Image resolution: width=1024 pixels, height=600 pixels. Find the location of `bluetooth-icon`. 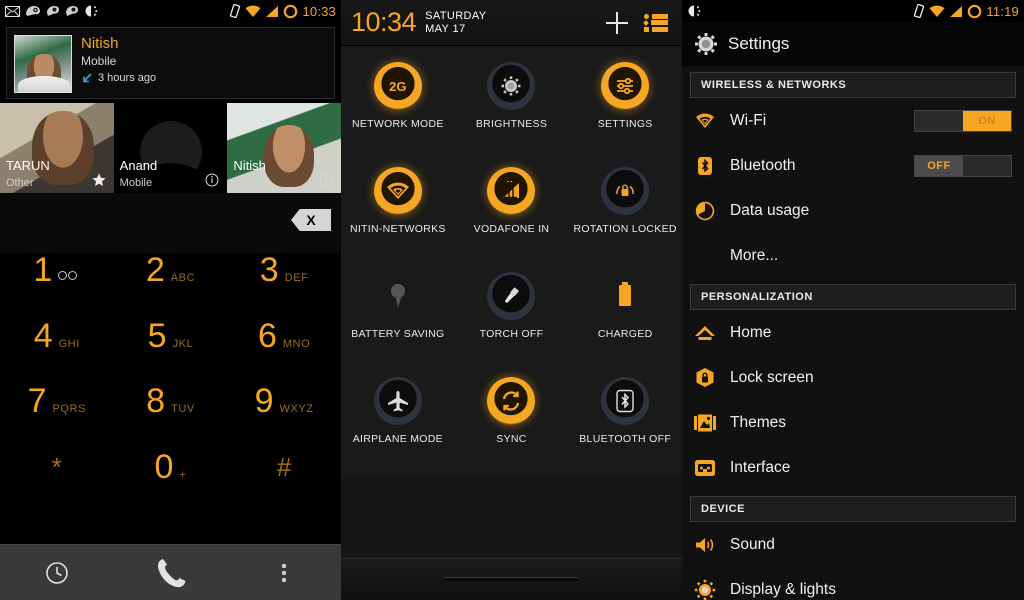

bluetooth-icon is located at coordinates (625, 401).